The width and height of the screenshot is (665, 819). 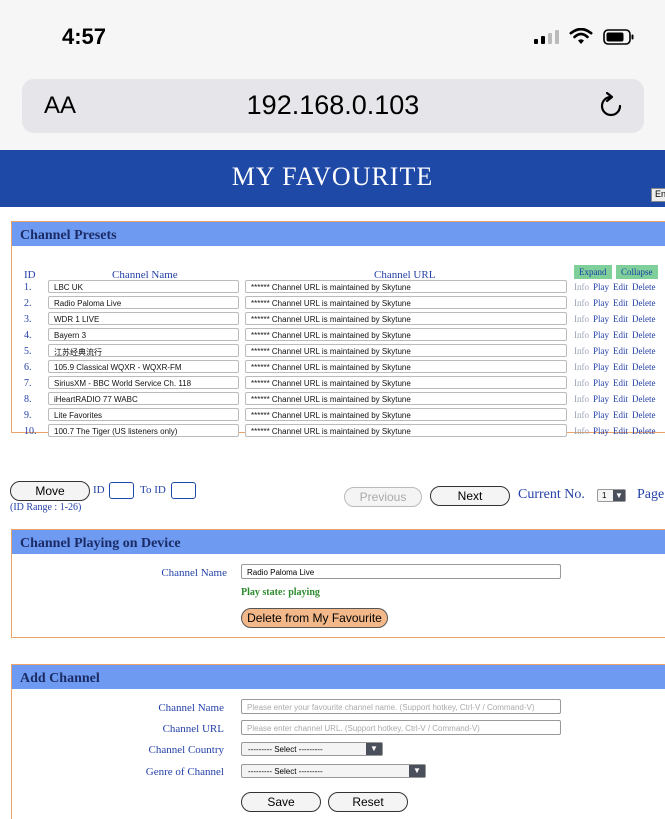 I want to click on add-name-label: Channel Name, so click(x=191, y=708).